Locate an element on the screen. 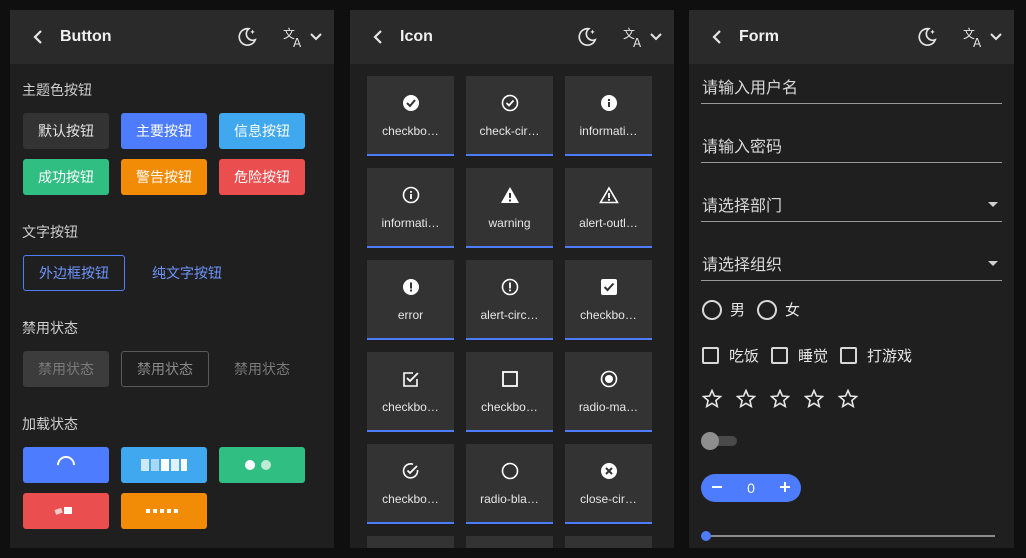 Image resolution: width=1026 pixels, height=558 pixels. slider-thumb is located at coordinates (706, 536).